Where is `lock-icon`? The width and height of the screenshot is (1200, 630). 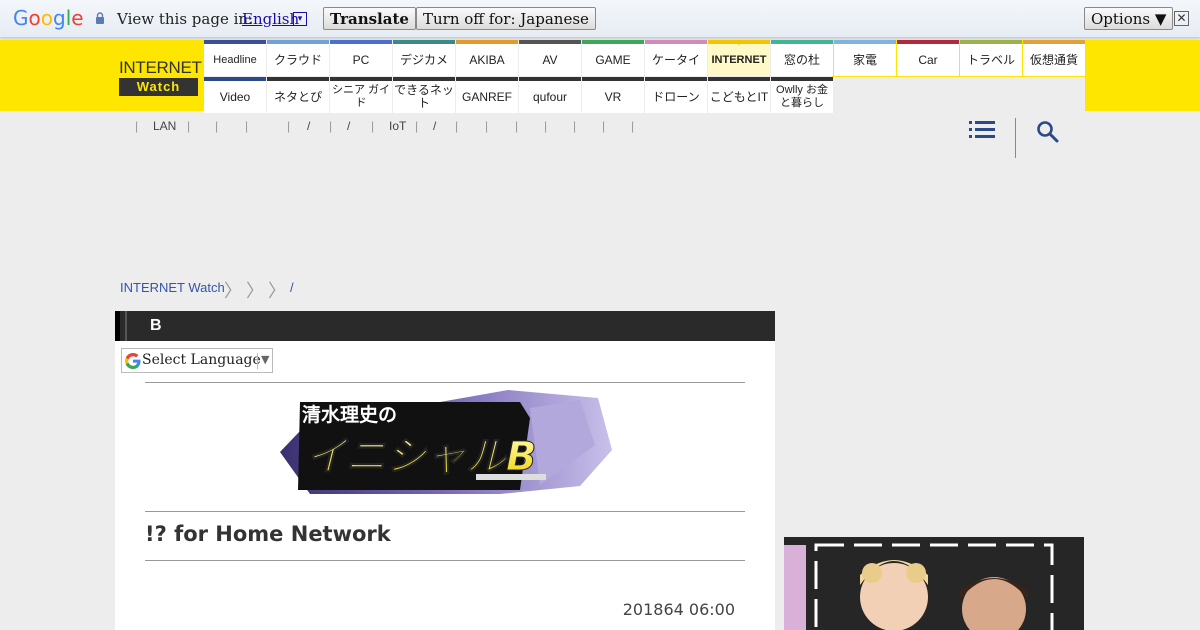
lock-icon is located at coordinates (100, 18).